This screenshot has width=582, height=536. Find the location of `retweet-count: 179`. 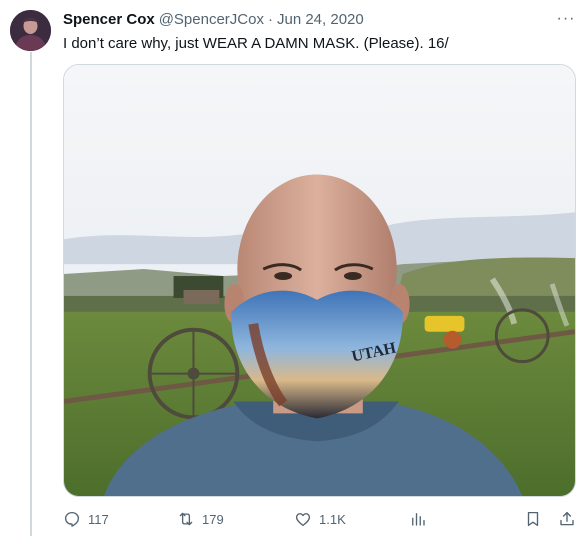

retweet-count: 179 is located at coordinates (213, 519).